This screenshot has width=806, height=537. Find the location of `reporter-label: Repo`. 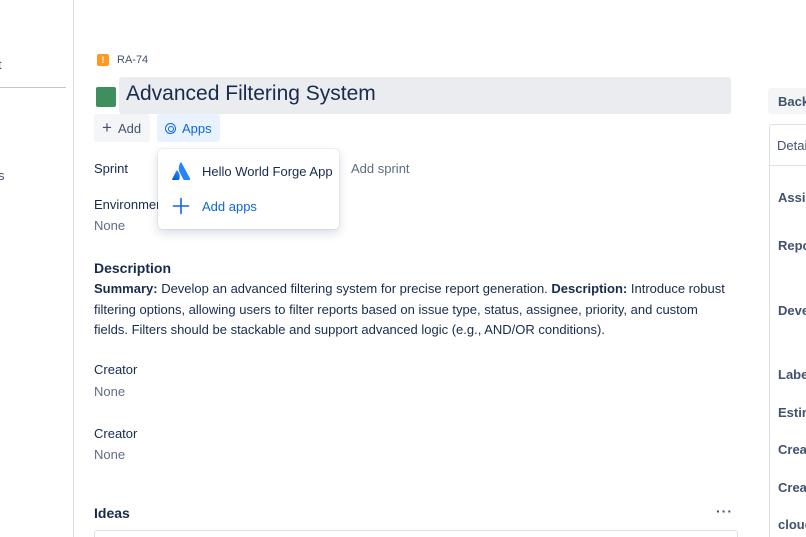

reporter-label: Repo is located at coordinates (792, 245).